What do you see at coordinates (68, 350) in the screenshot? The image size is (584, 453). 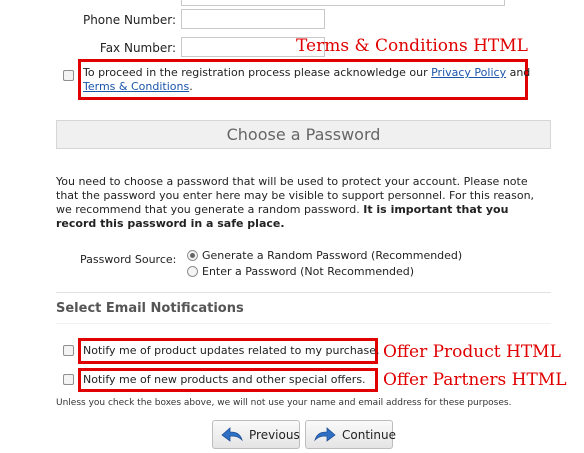 I see `product-updates-checkbox` at bounding box center [68, 350].